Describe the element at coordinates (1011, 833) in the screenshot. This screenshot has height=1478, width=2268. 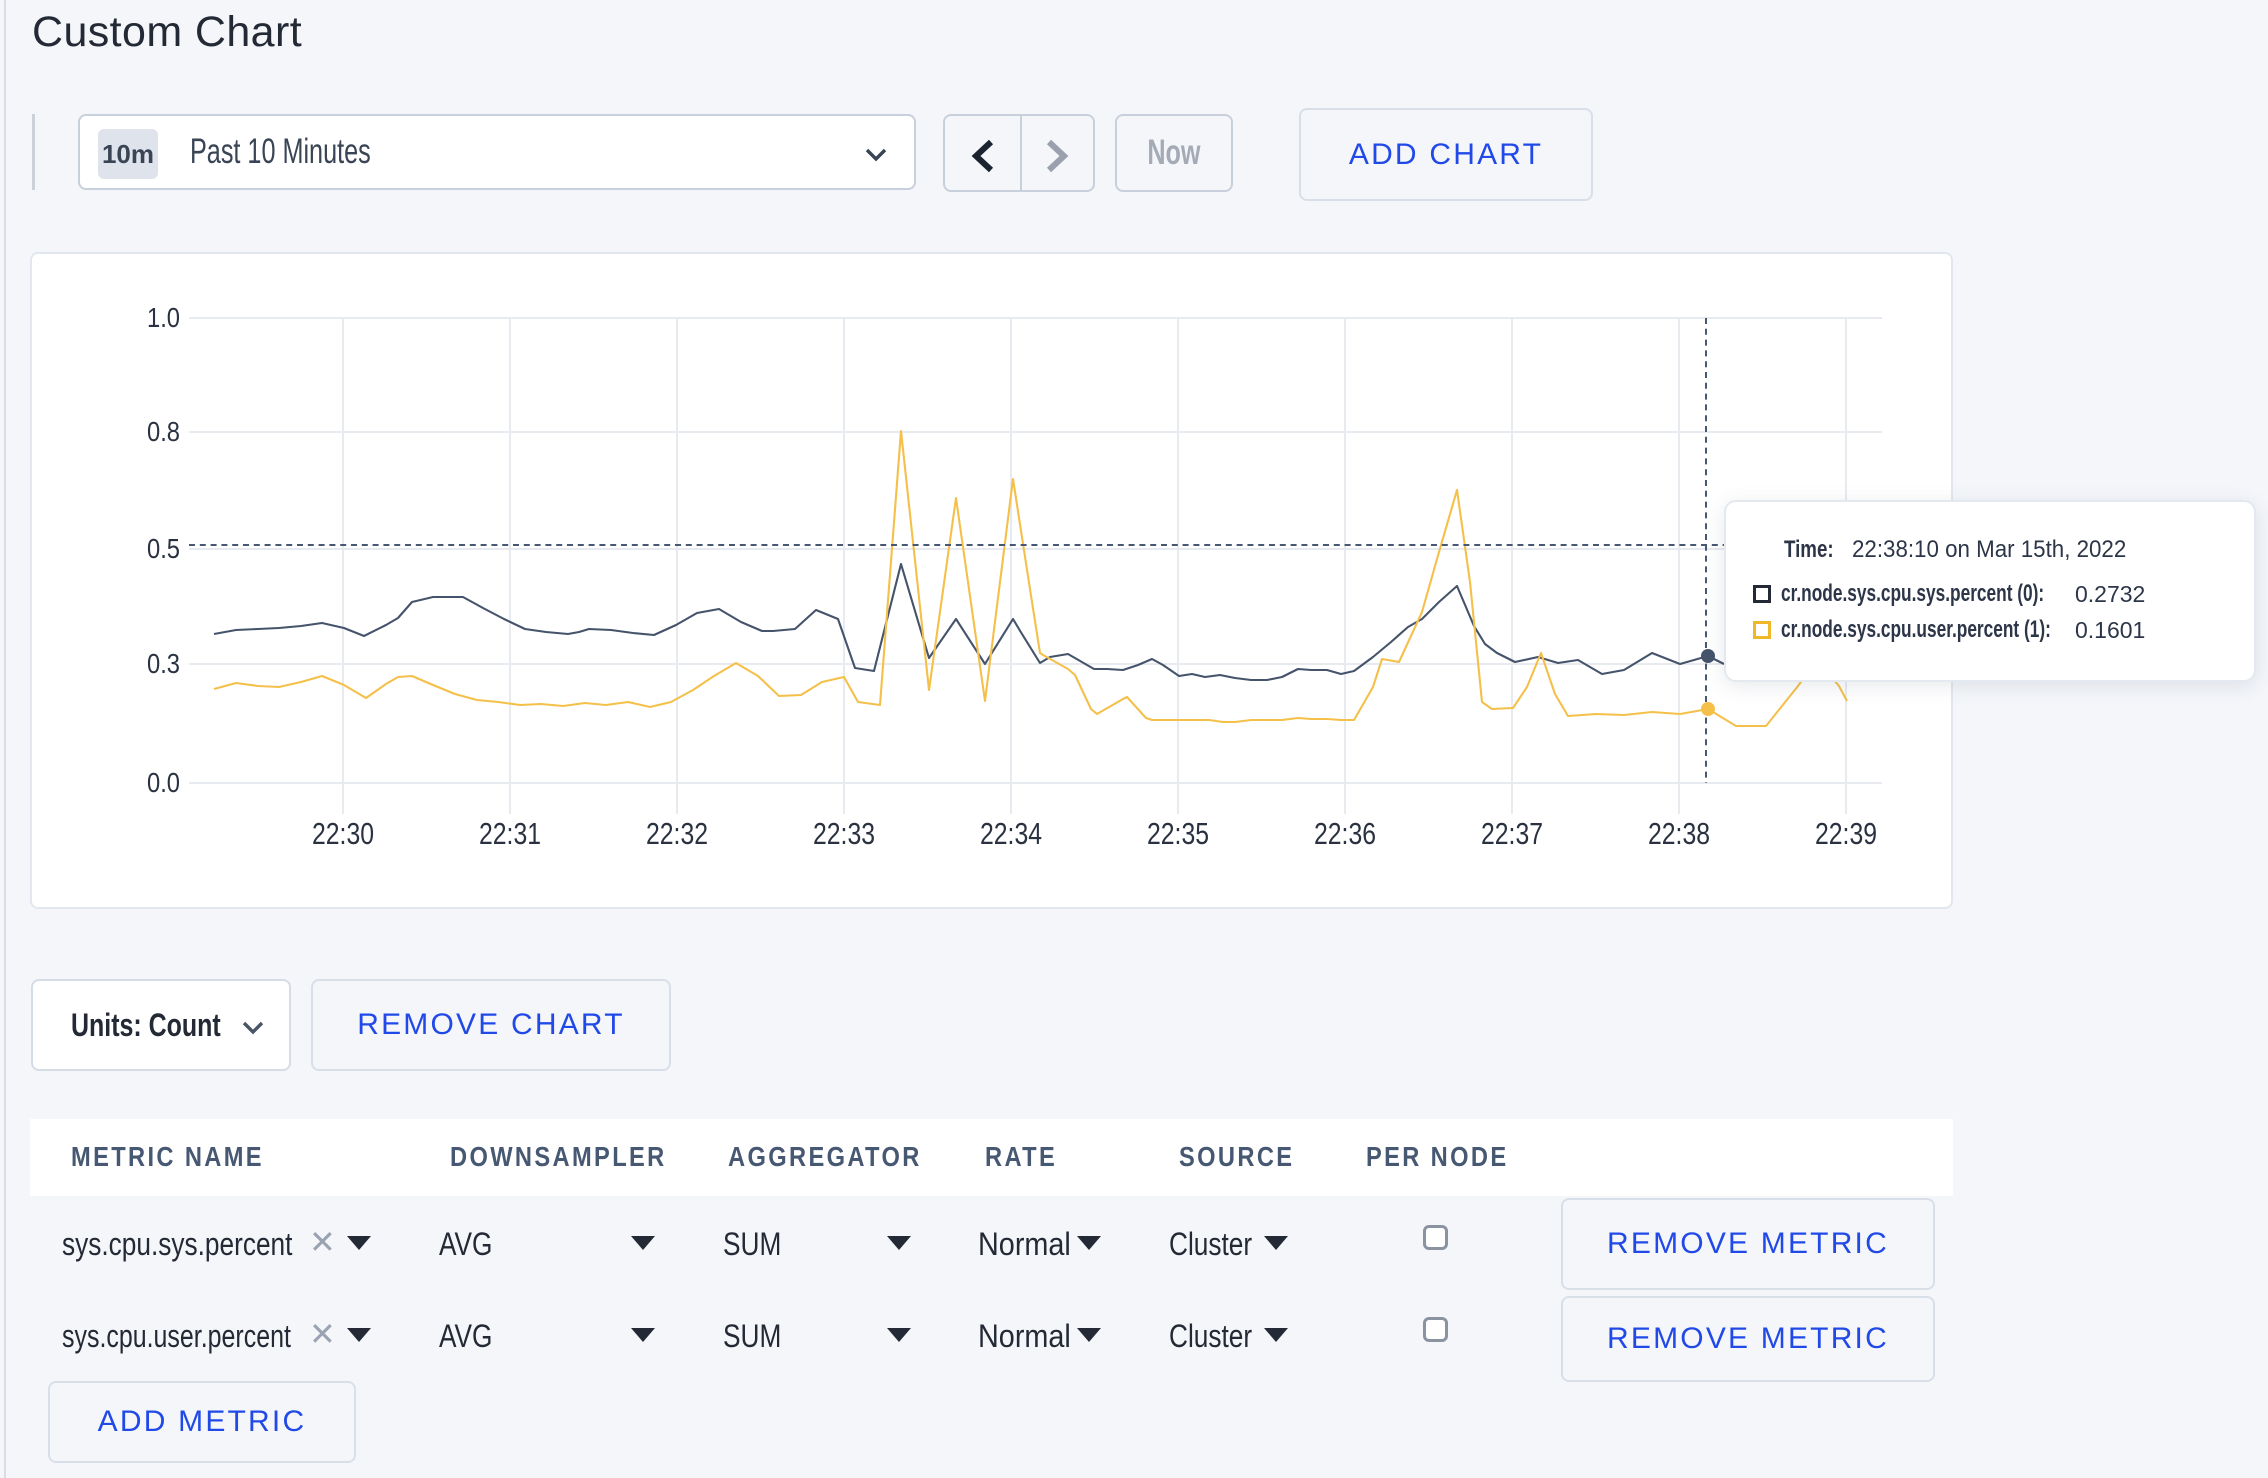
I see `svg-text: 22:34` at that location.